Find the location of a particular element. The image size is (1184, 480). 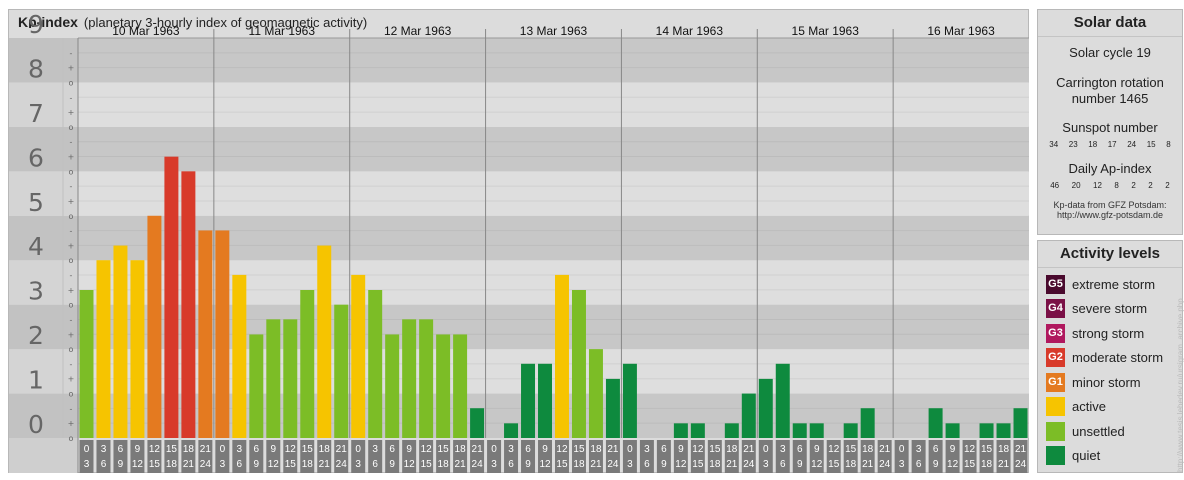

activity-level-swatch: G3 is located at coordinates (1055, 333).